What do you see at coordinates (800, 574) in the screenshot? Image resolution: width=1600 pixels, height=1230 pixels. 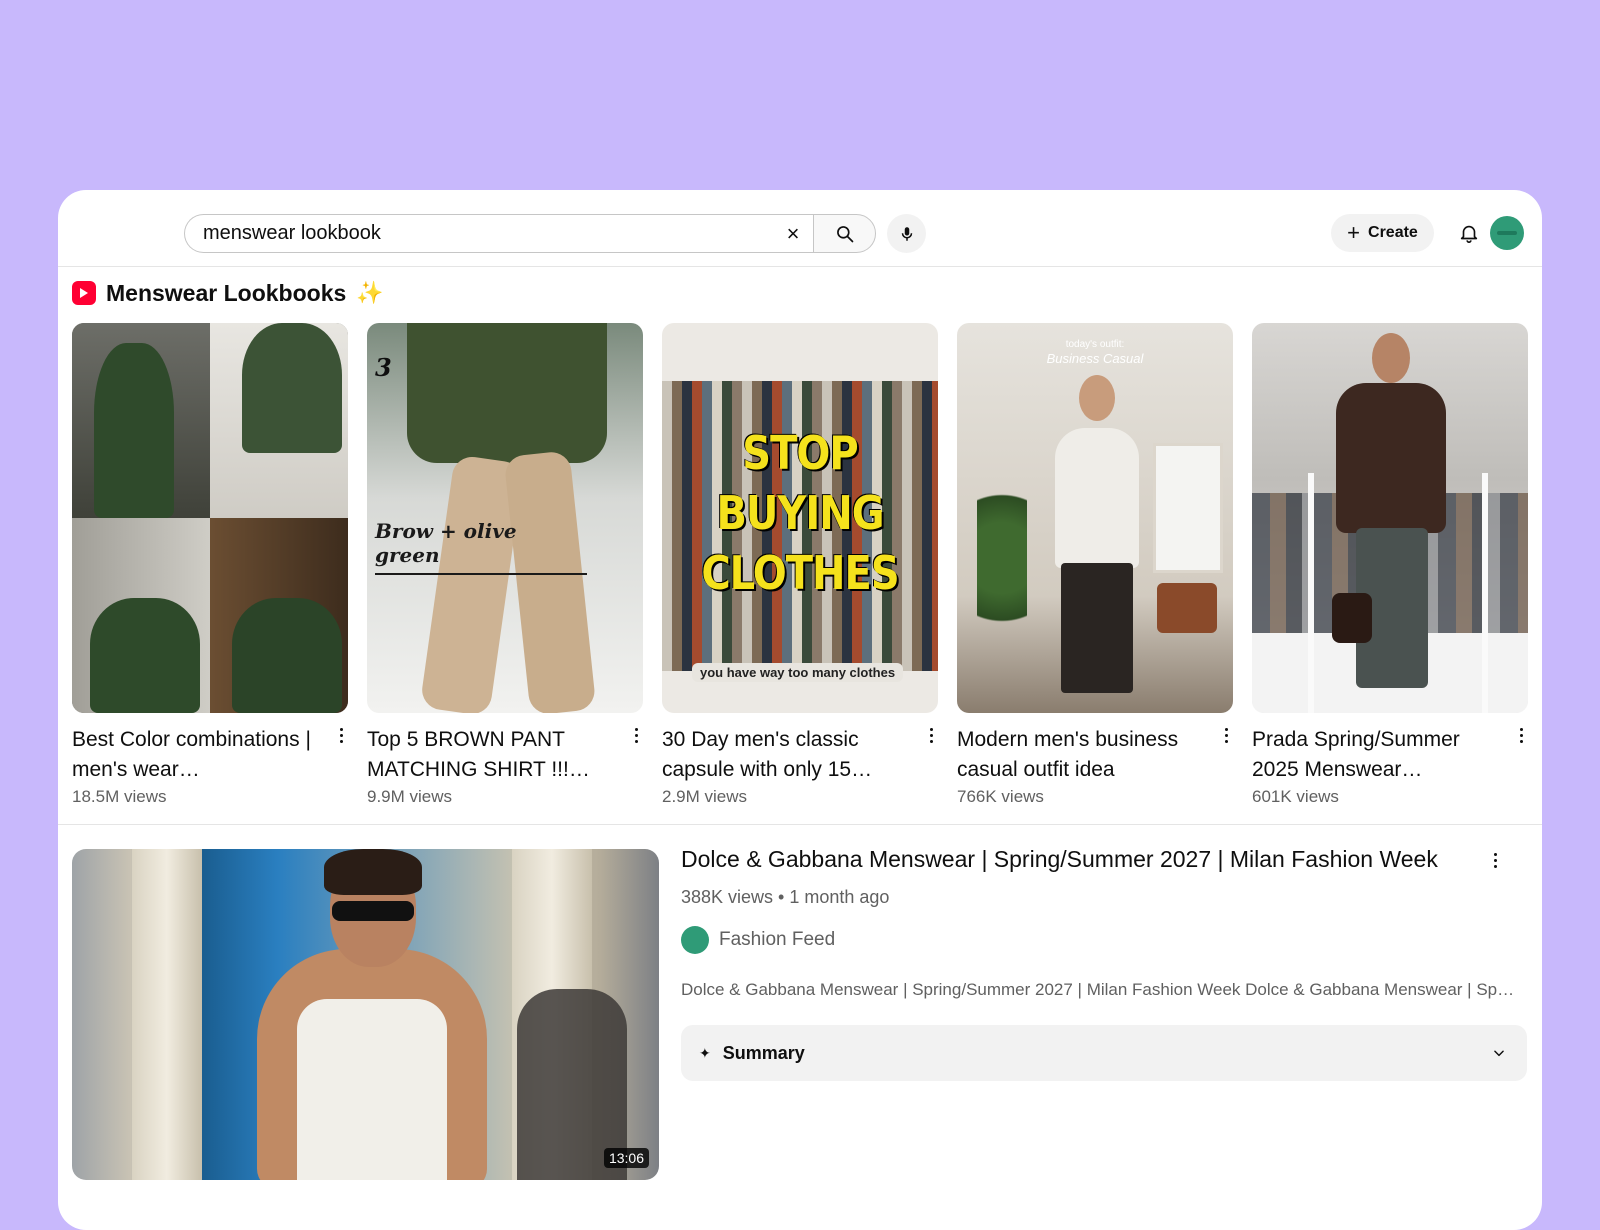 I see `thumbnail-overlay-text: CLOTHES` at bounding box center [800, 574].